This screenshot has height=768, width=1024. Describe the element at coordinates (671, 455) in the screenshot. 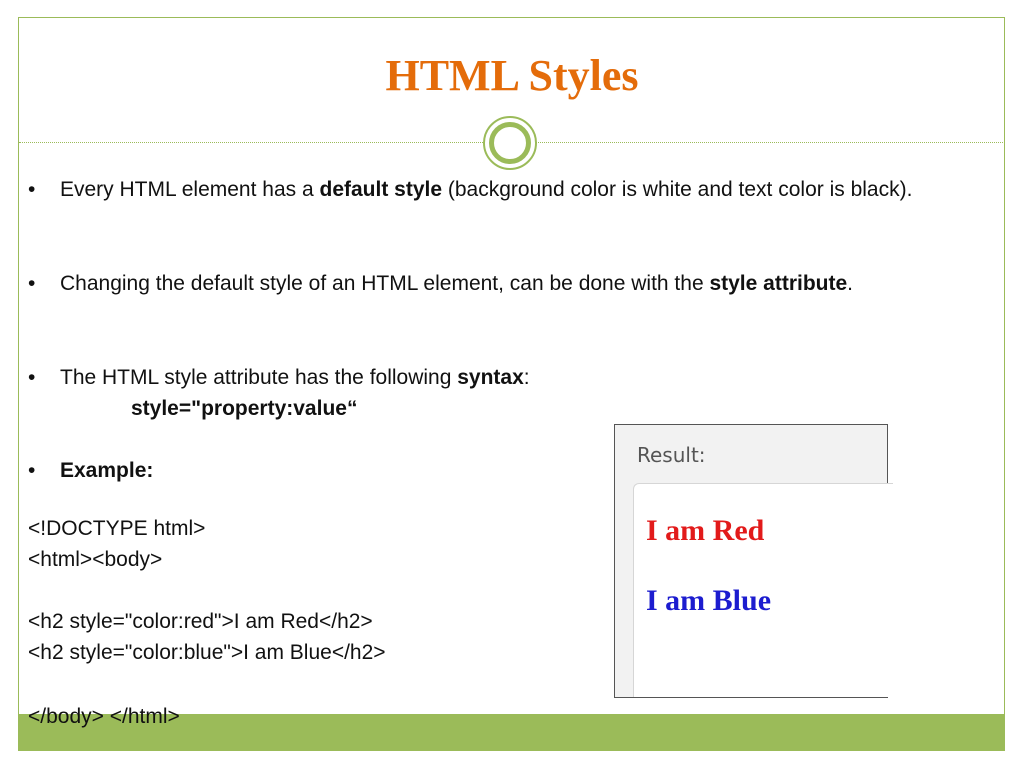

I see `result-label: Result:` at that location.